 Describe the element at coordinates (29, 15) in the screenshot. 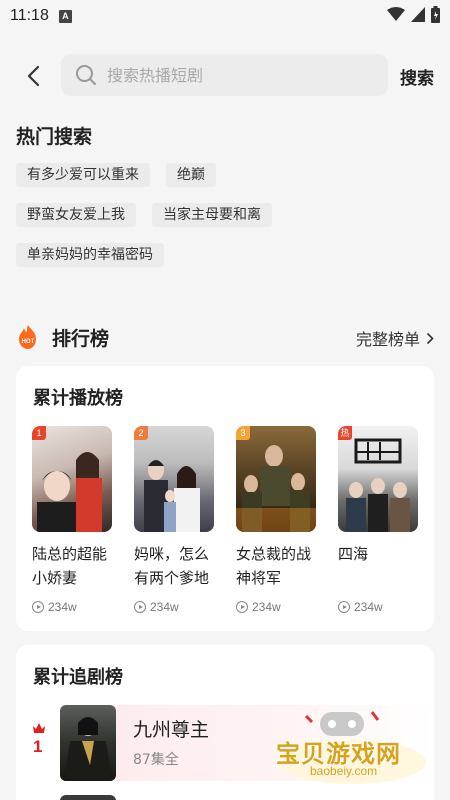

I see `status-time: 11:18` at that location.